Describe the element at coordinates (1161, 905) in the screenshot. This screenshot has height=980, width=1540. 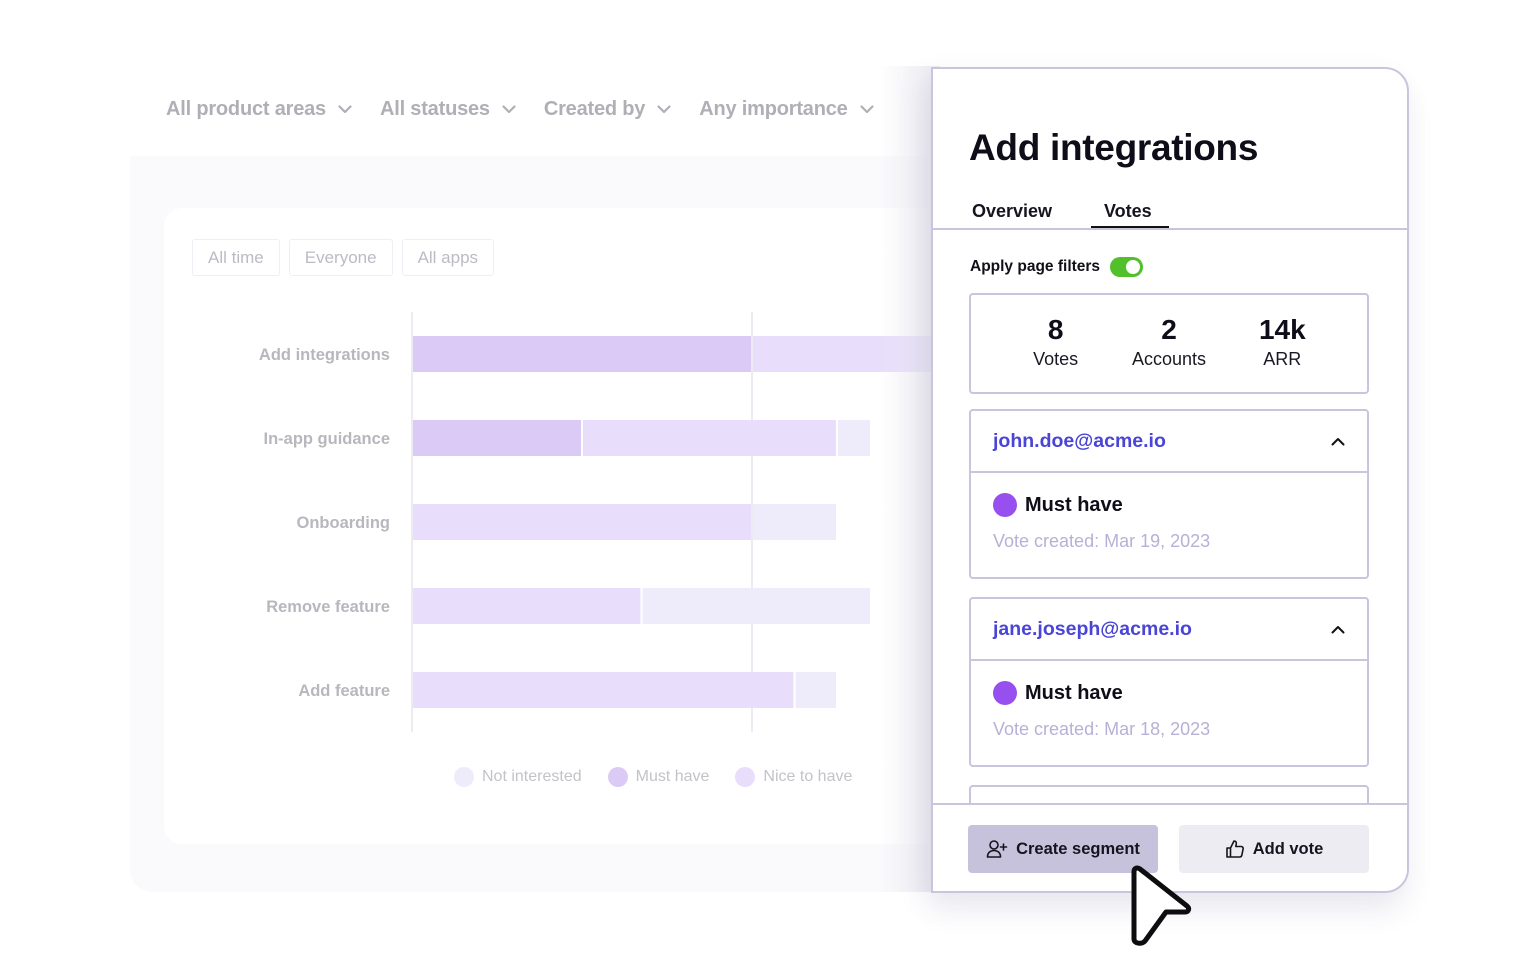
I see `mouse-pointer-icon` at that location.